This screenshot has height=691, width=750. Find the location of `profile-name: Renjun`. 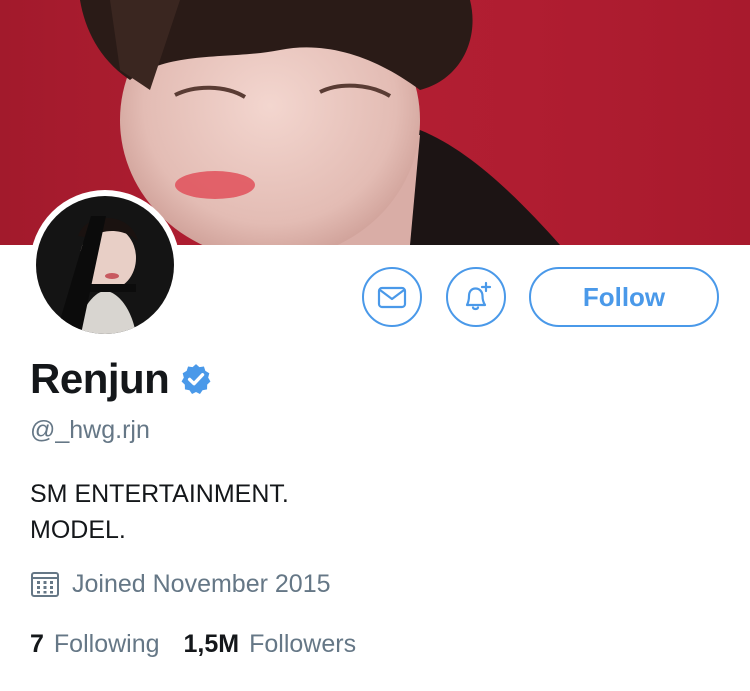

profile-name: Renjun is located at coordinates (100, 378).